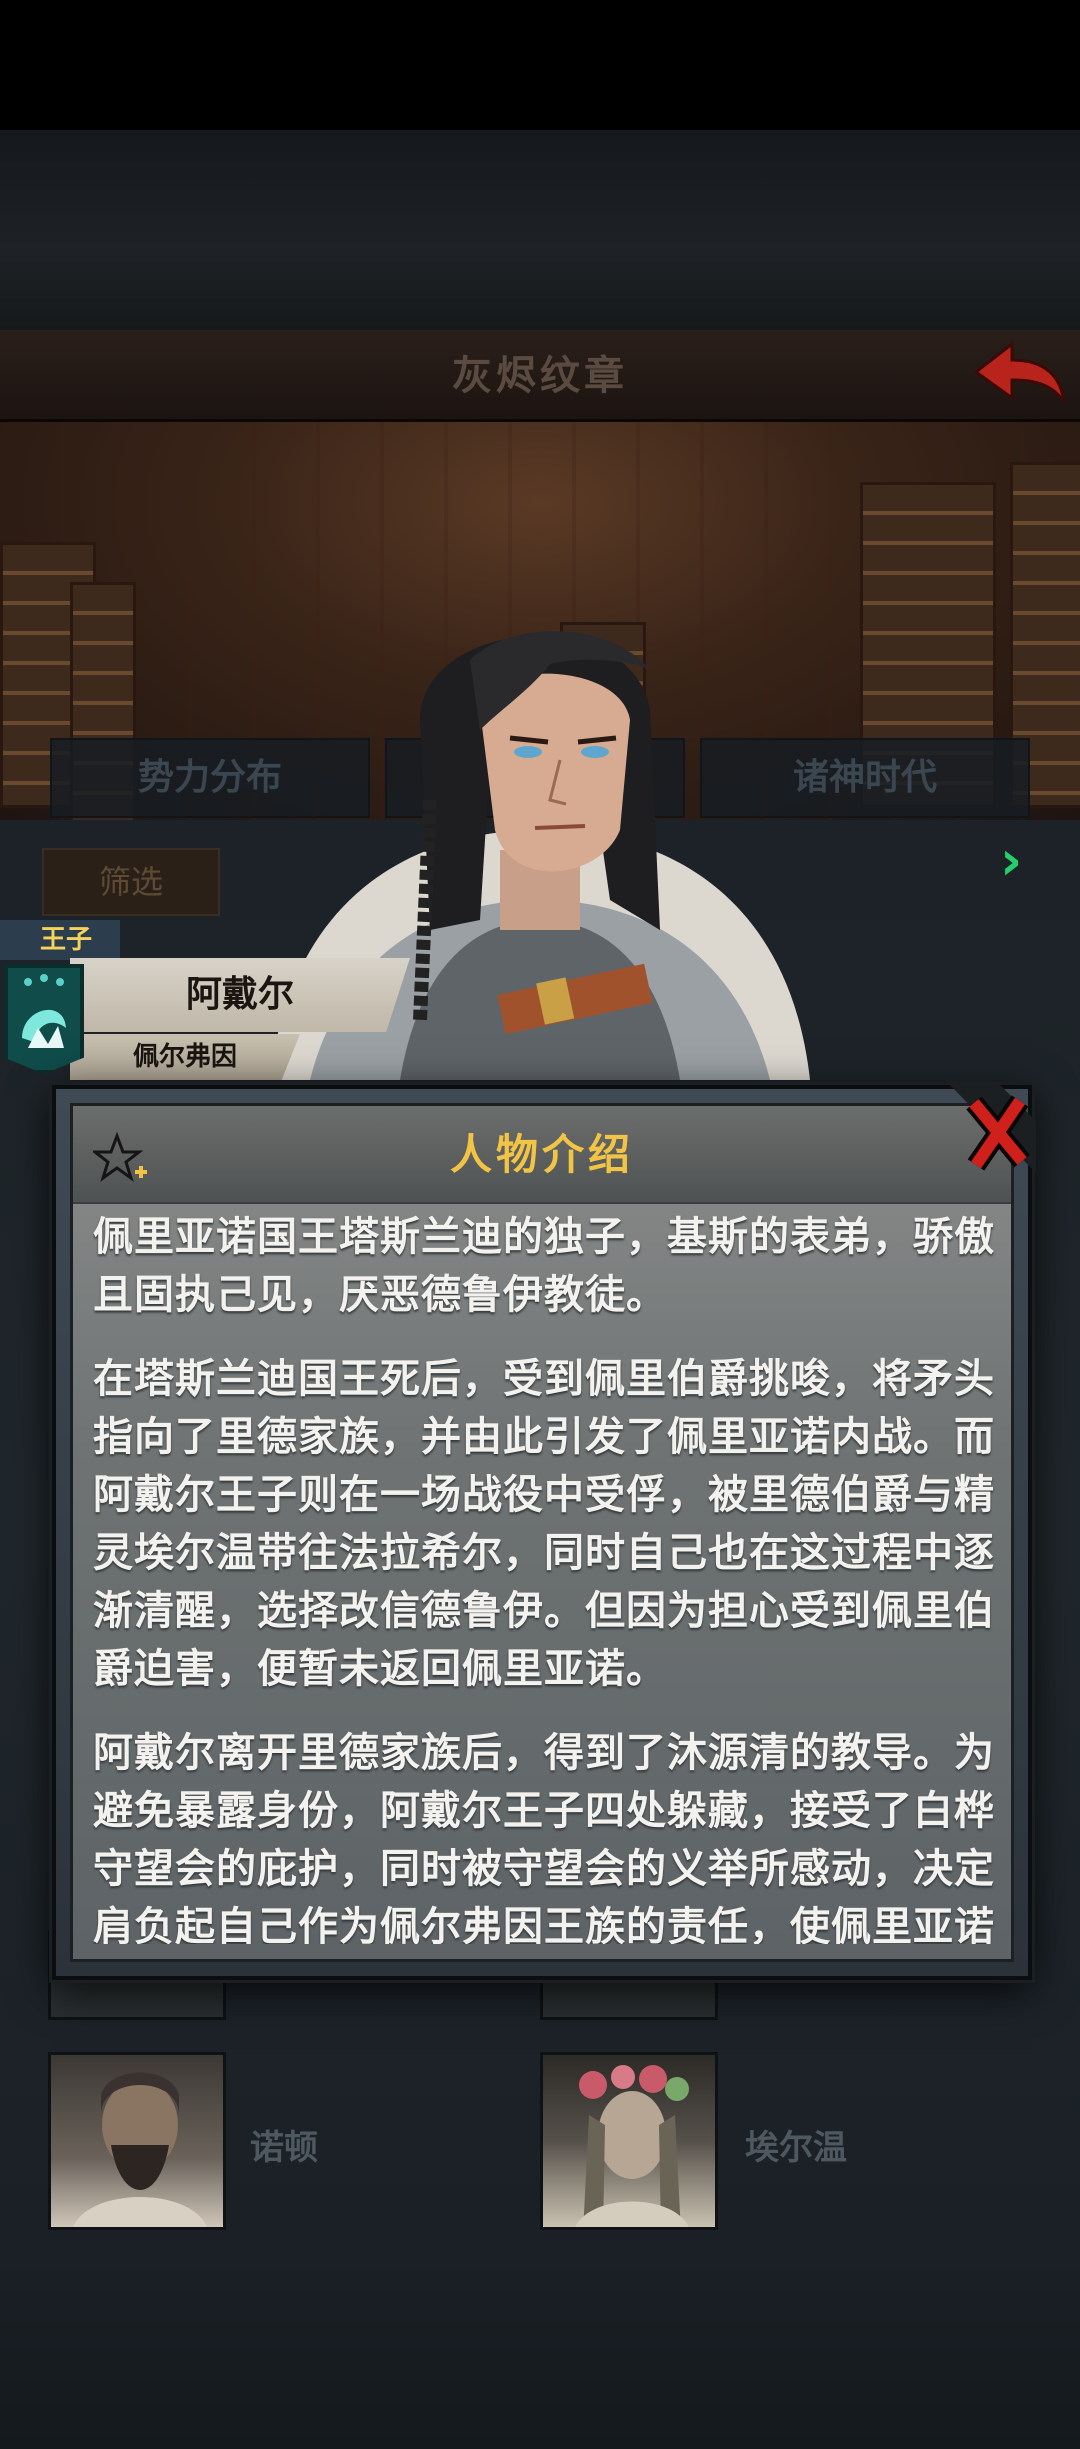 The image size is (1080, 2449). I want to click on back-arrow-icon, so click(1019, 371).